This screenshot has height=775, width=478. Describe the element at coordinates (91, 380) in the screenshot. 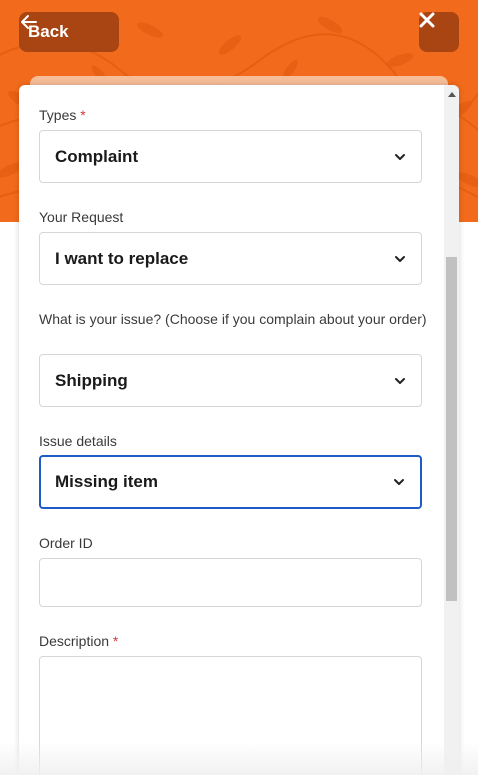

I see `issue-select-value: Shipping` at that location.